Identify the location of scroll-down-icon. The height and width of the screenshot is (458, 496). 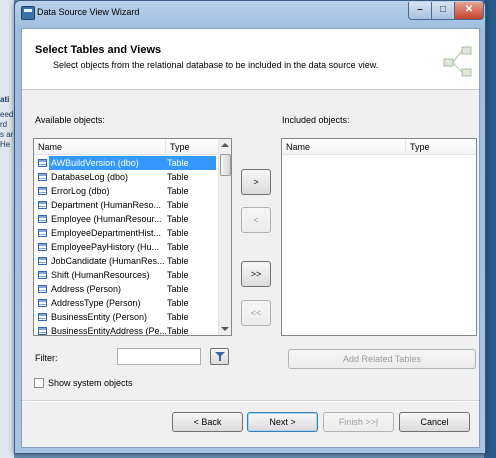
(225, 329).